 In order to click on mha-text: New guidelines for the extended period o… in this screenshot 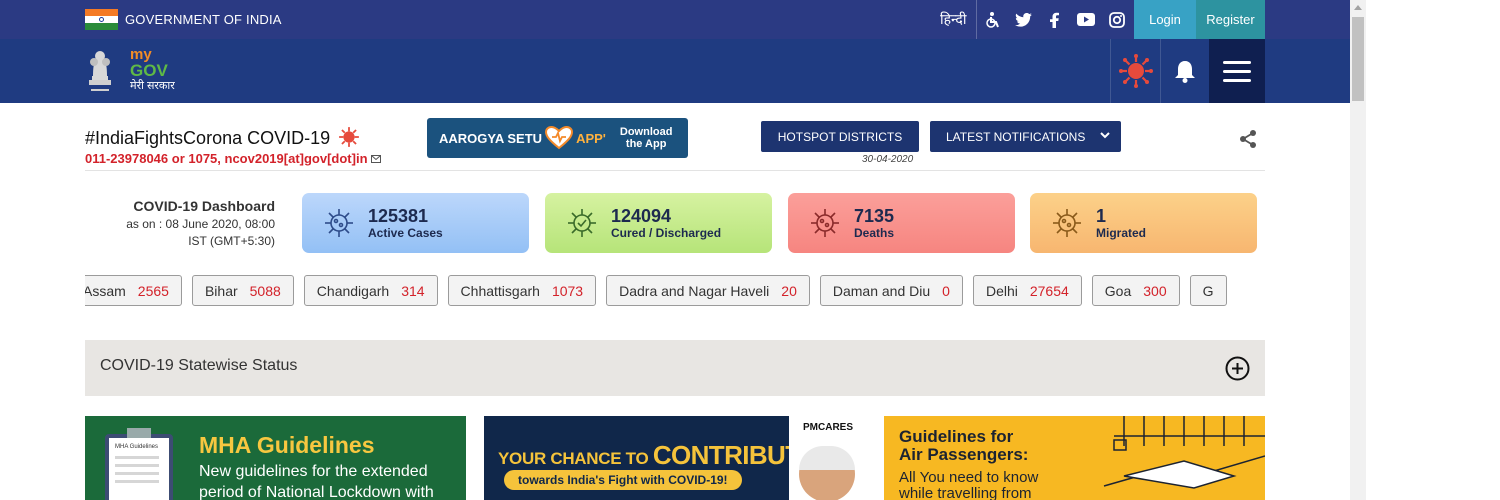, I will do `click(316, 480)`.